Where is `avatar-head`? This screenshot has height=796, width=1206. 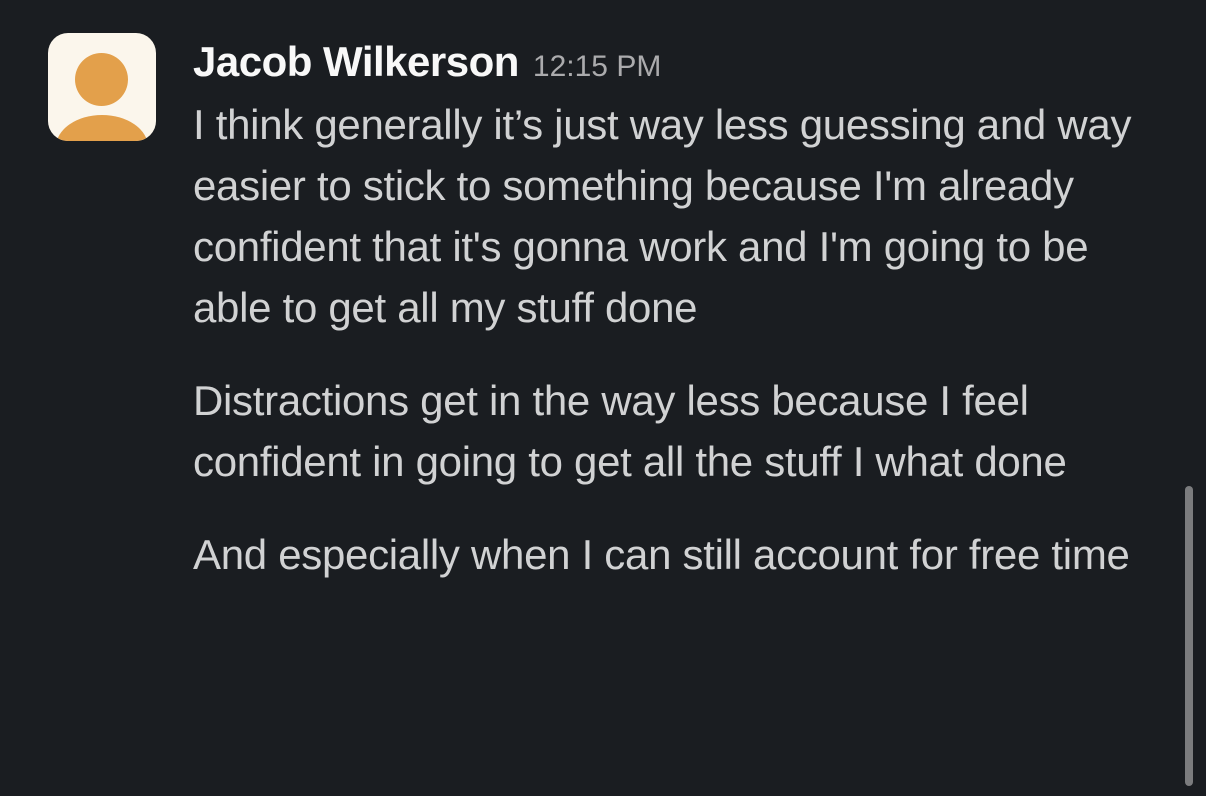 avatar-head is located at coordinates (101, 79).